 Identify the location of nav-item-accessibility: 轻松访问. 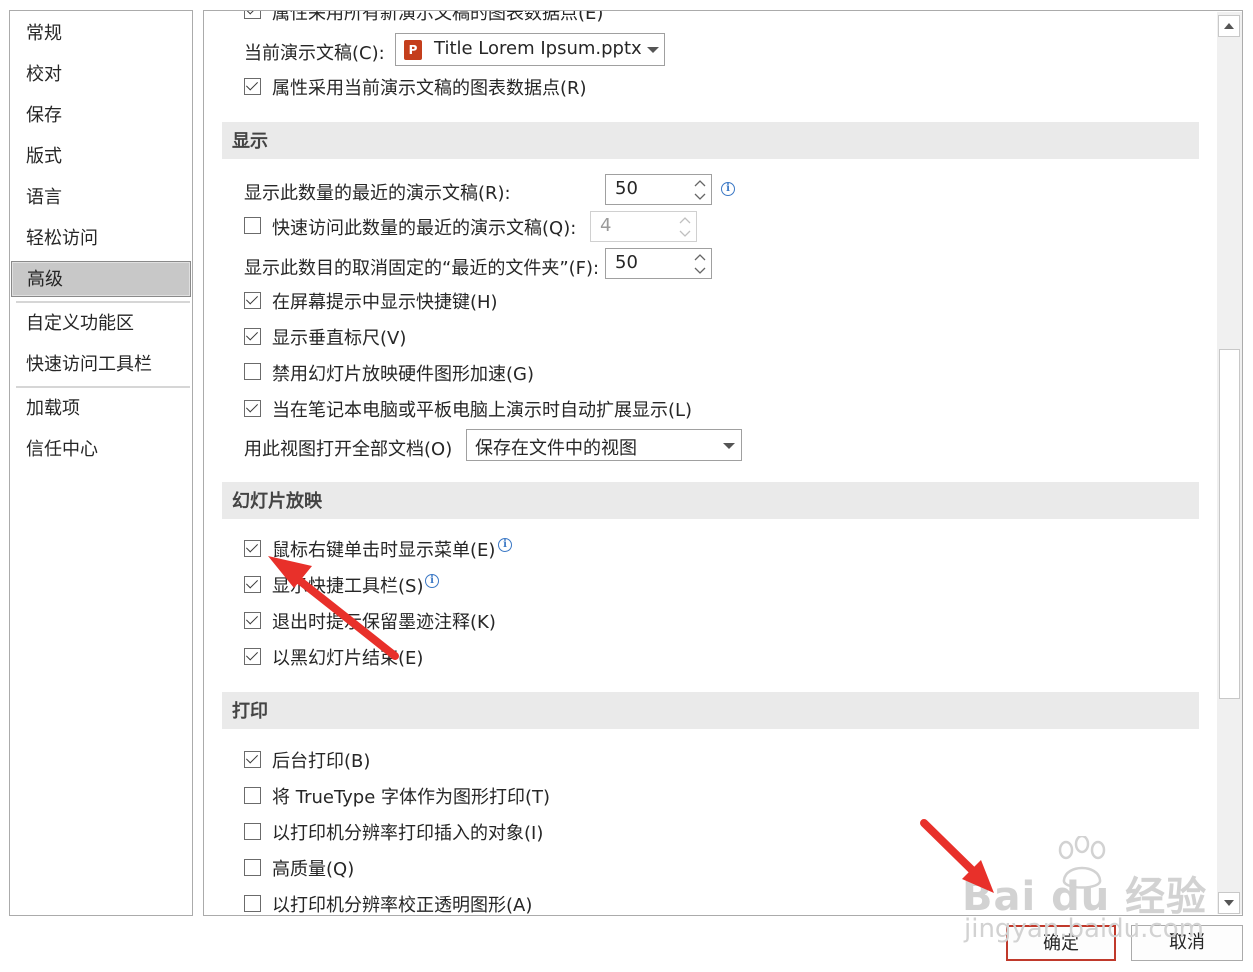
(101, 239).